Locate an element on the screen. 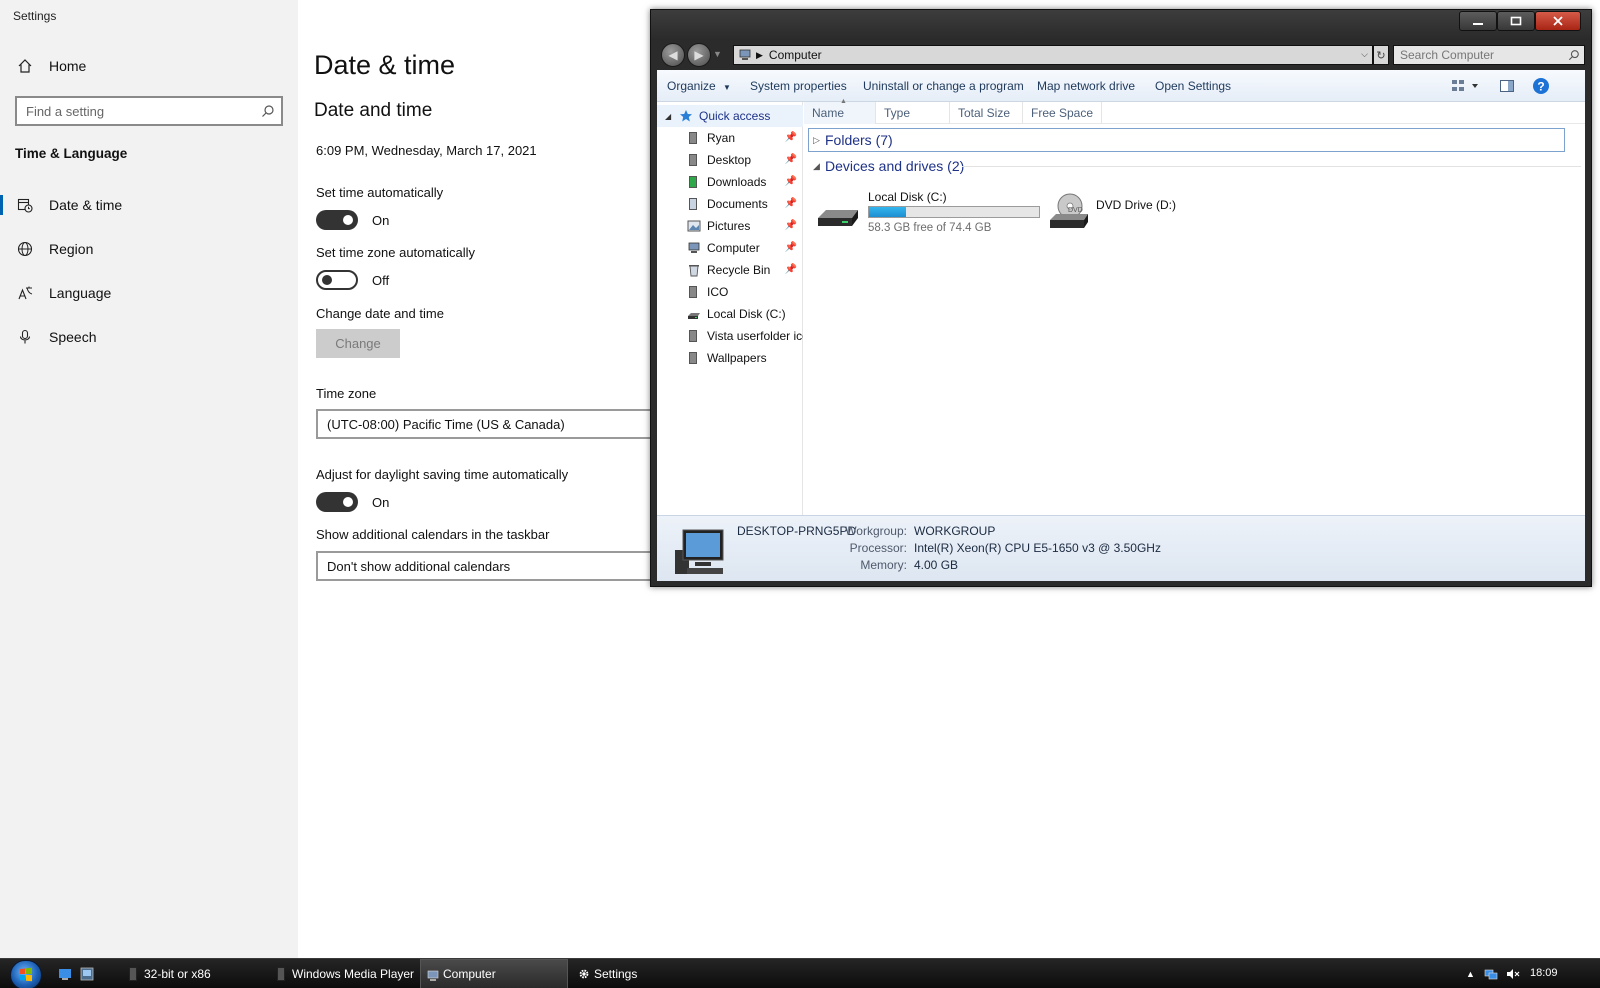 Image resolution: width=1600 pixels, height=988 pixels. refresh-icon: ↻ is located at coordinates (1381, 55).